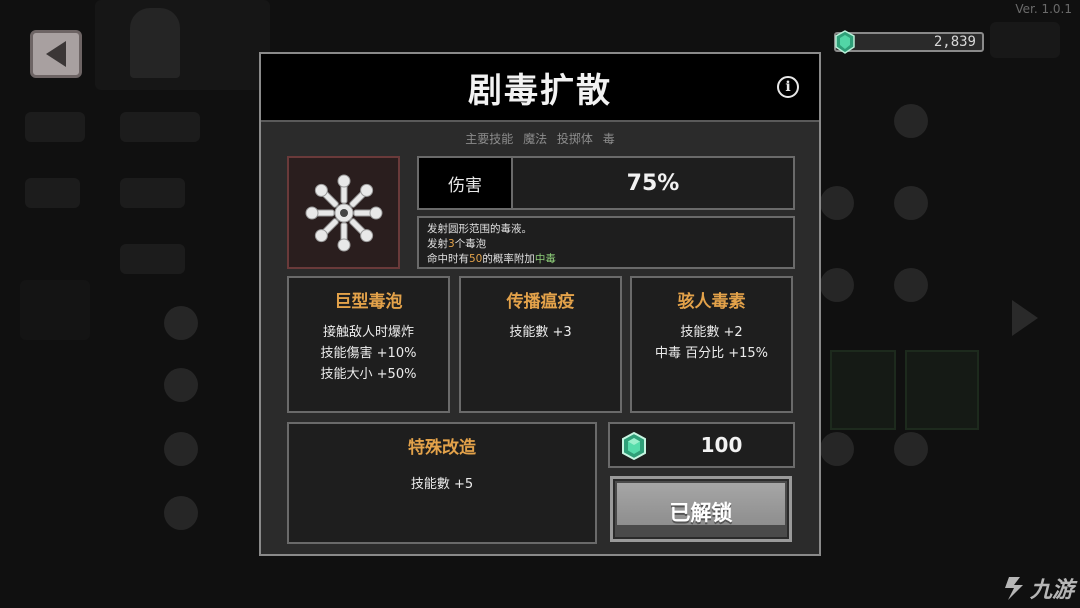  I want to click on upgrade-title: 传播瘟疫, so click(540, 302).